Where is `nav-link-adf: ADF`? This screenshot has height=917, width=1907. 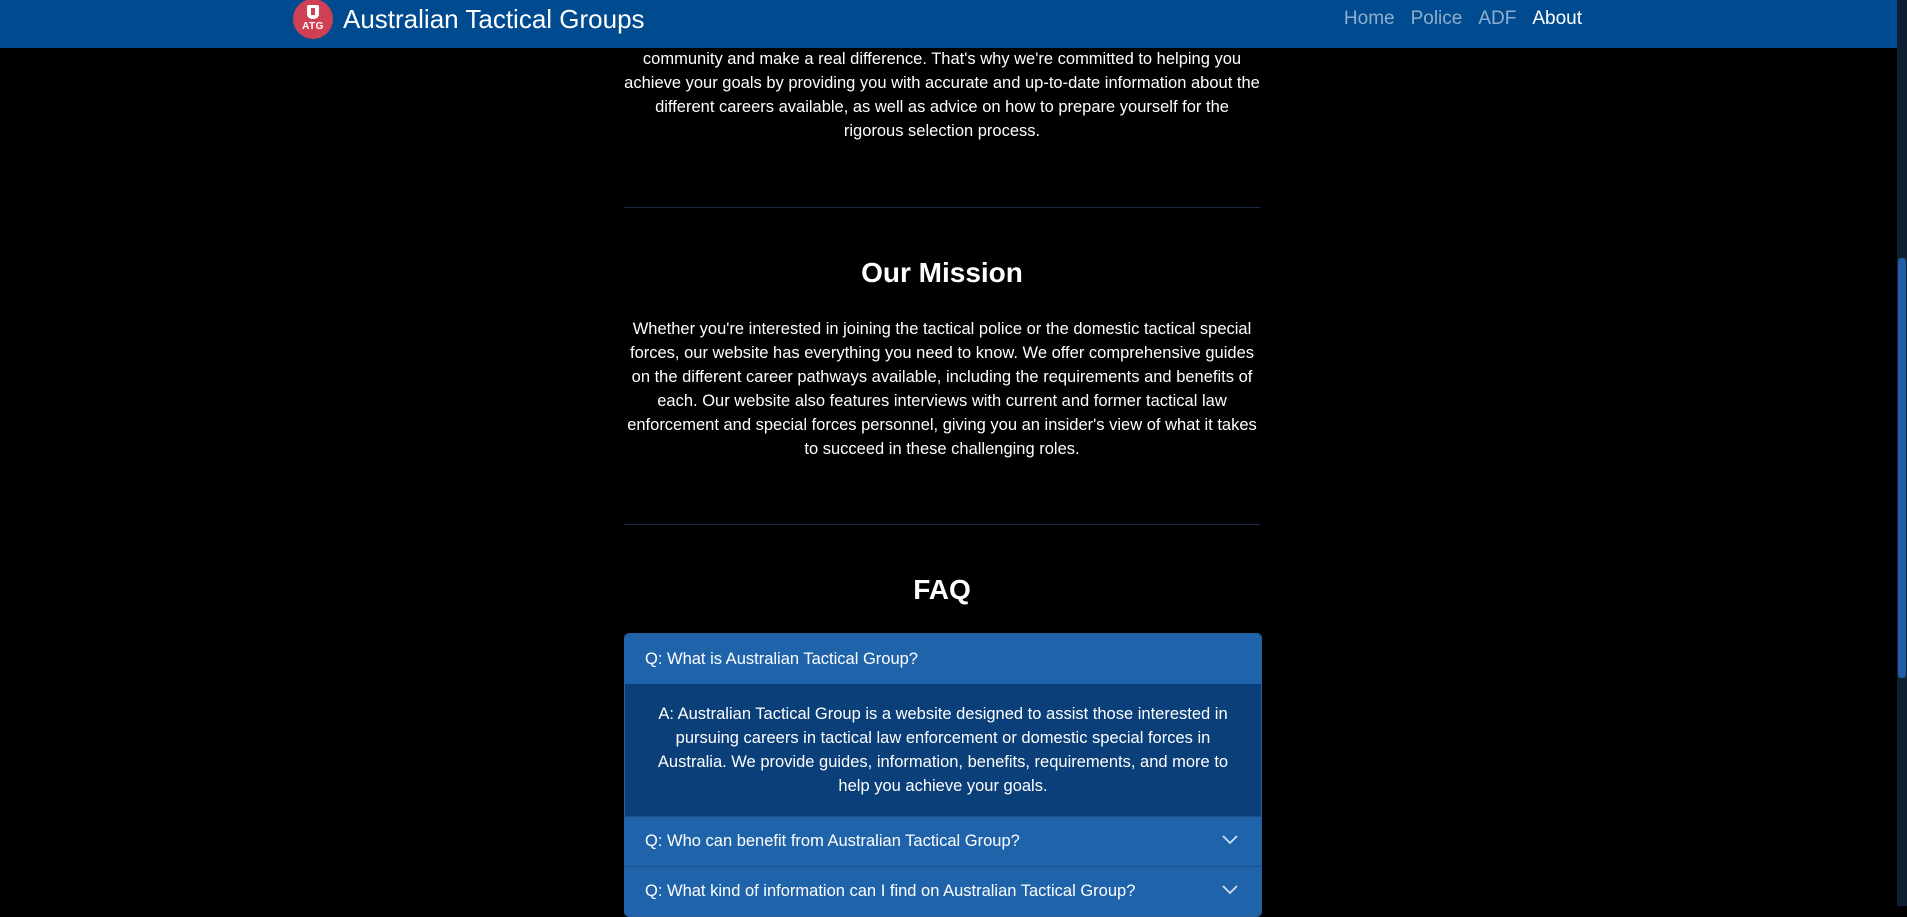
nav-link-adf: ADF is located at coordinates (1497, 19).